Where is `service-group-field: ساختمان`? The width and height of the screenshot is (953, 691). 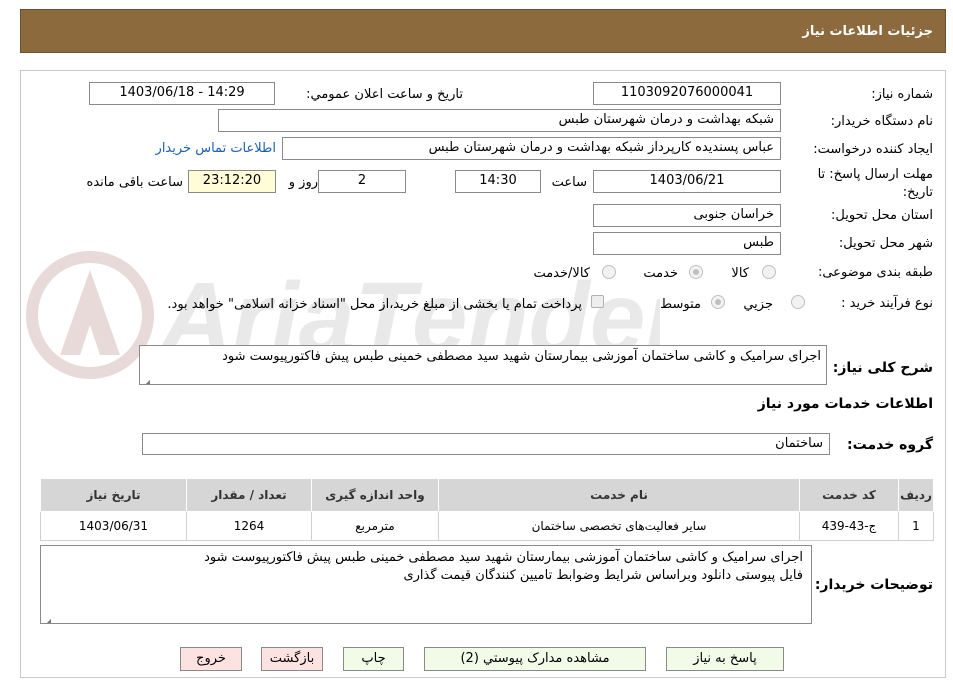
service-group-field: ساختمان is located at coordinates (486, 444).